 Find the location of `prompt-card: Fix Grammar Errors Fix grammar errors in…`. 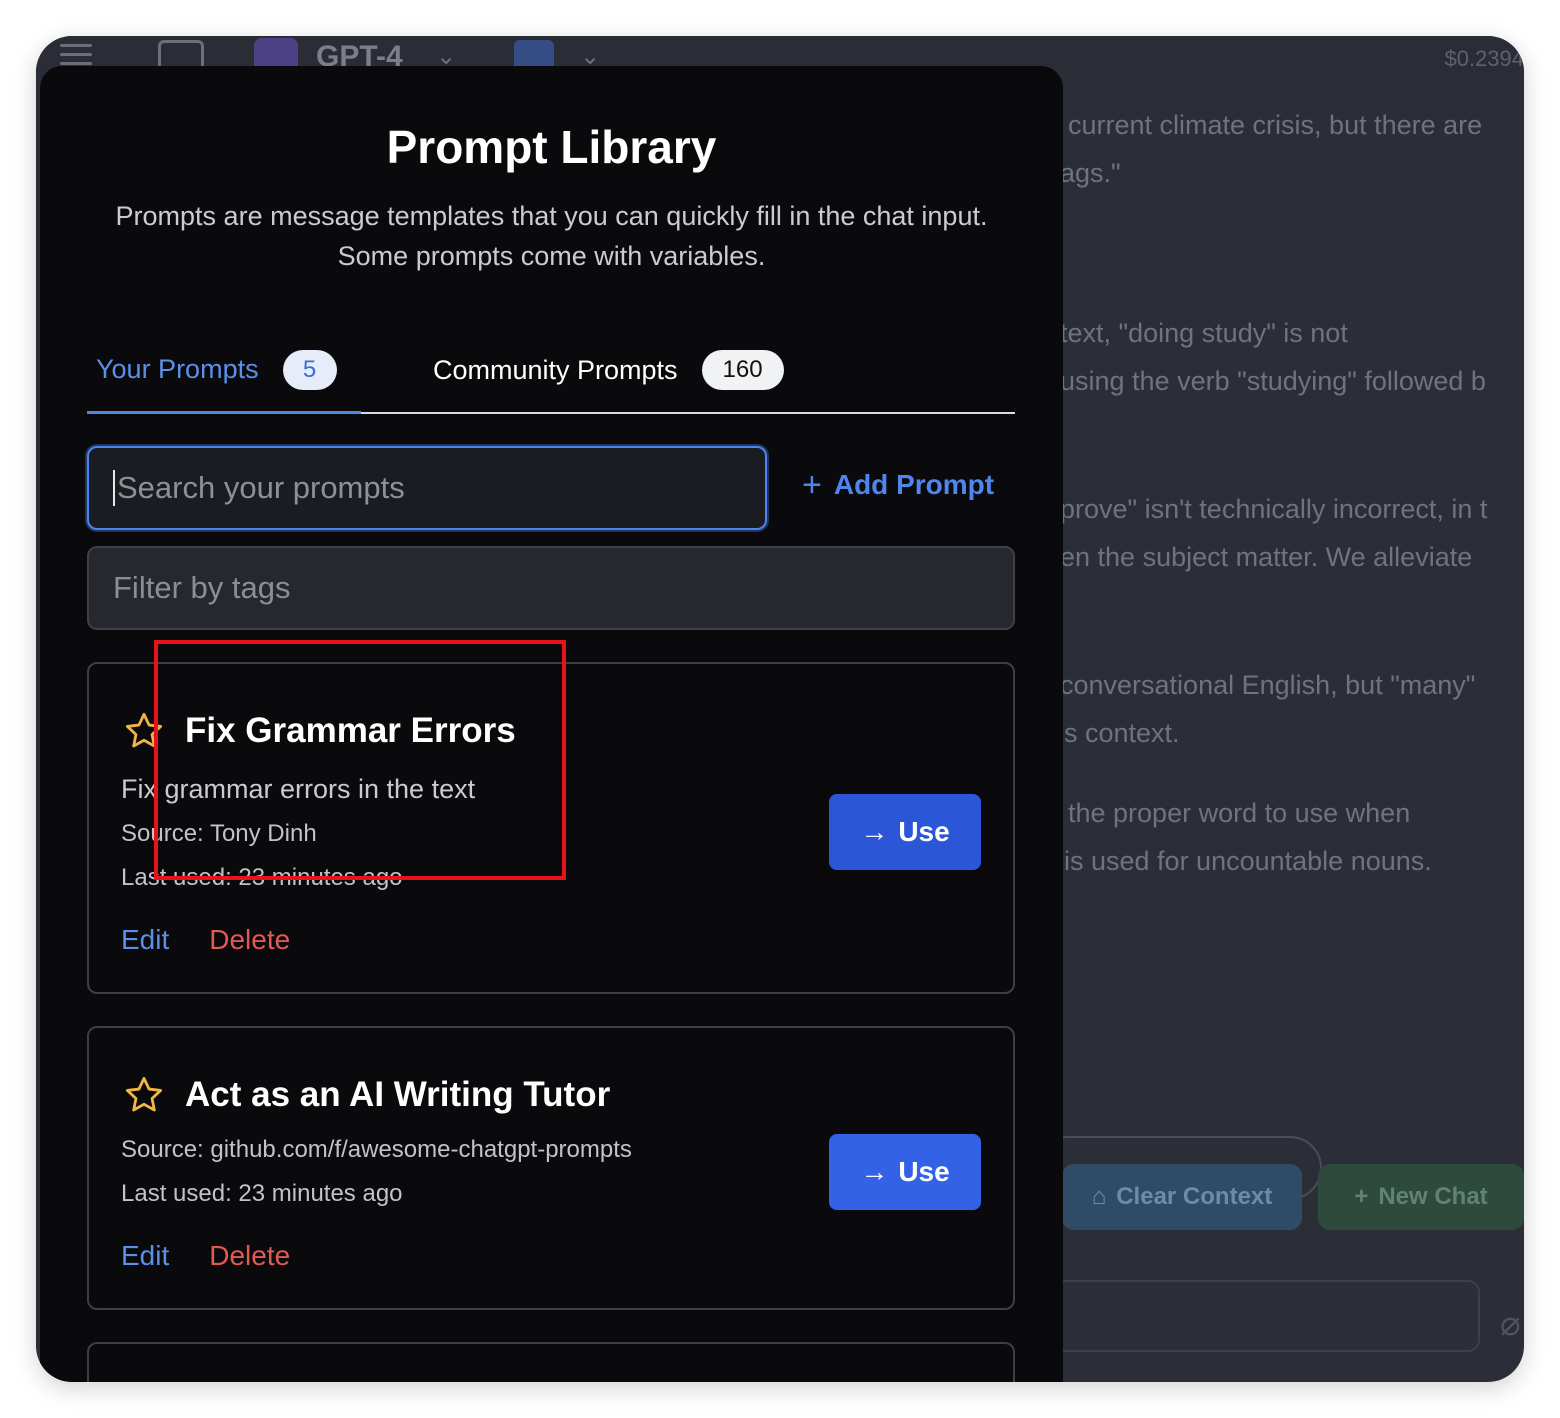

prompt-card: Fix Grammar Errors Fix grammar errors in… is located at coordinates (551, 828).